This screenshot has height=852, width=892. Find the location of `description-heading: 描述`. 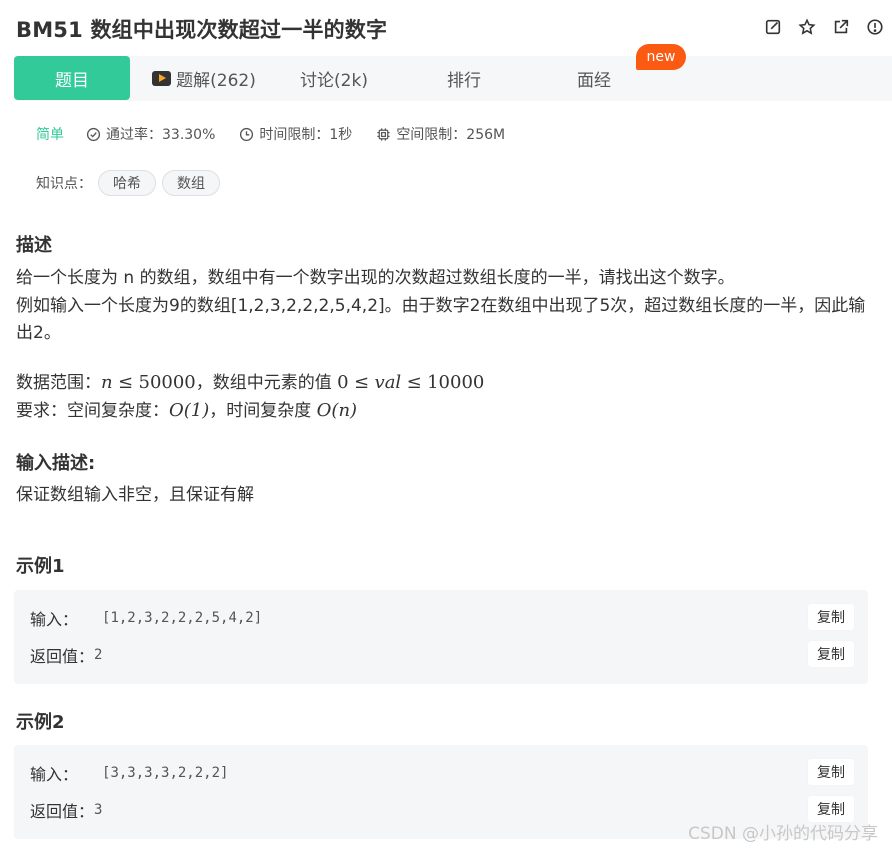

description-heading: 描述 is located at coordinates (34, 245).